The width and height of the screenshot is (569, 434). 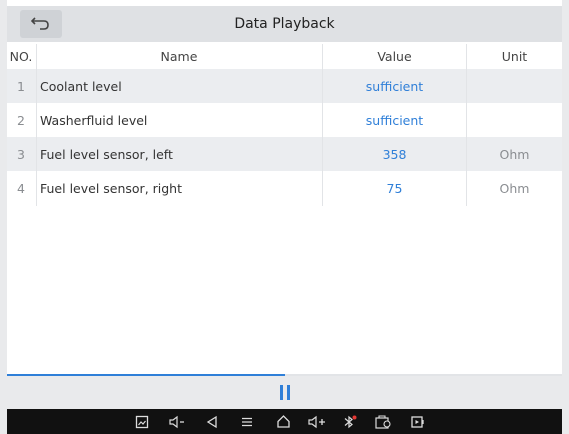 What do you see at coordinates (21, 120) in the screenshot?
I see `row-no: 2` at bounding box center [21, 120].